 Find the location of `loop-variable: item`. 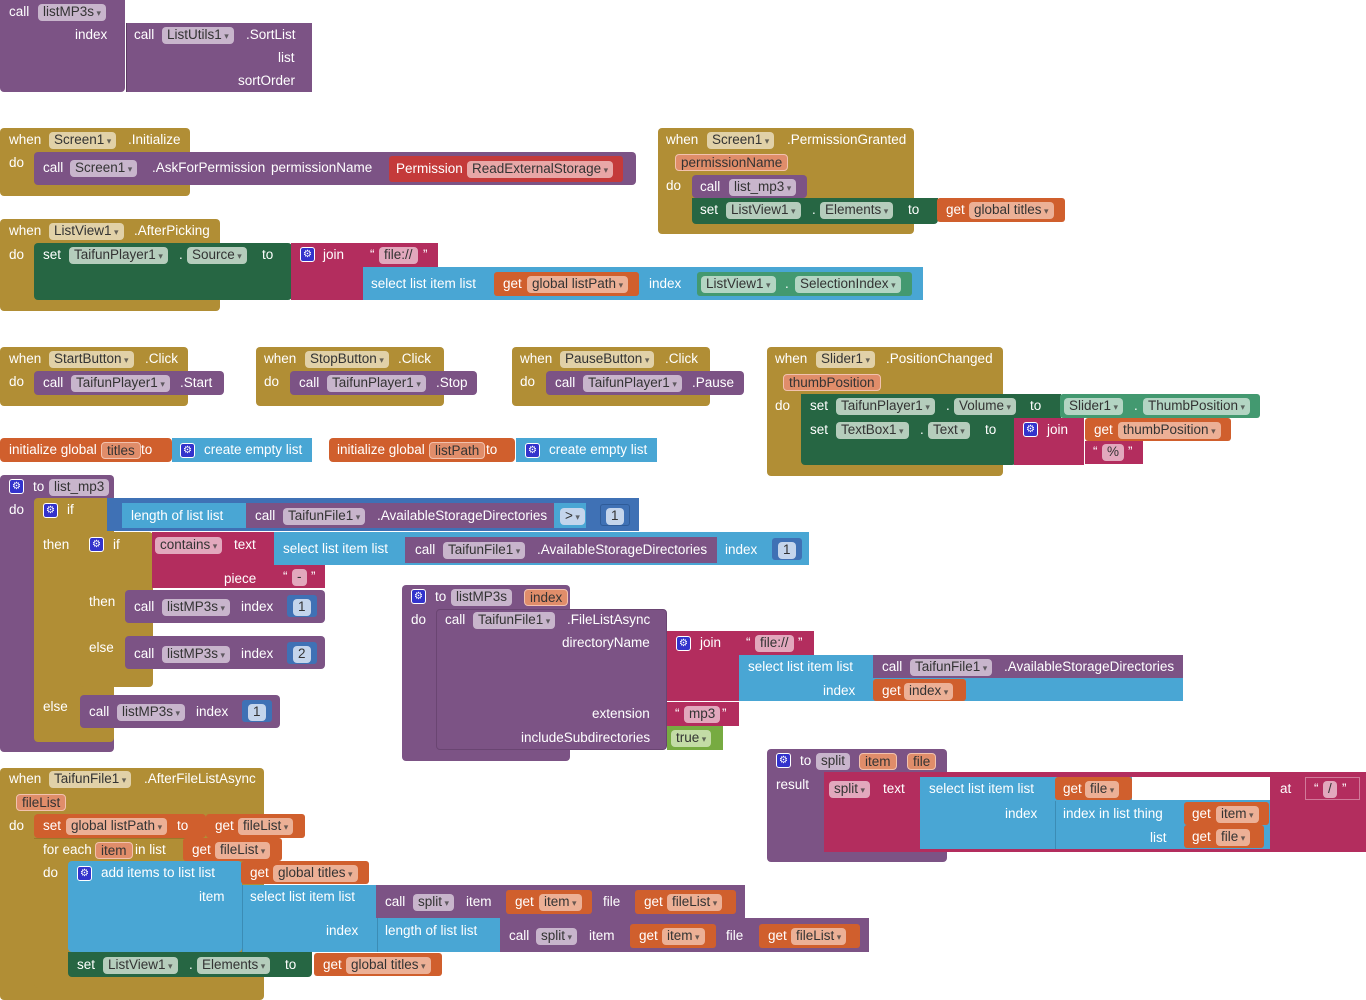

loop-variable: item is located at coordinates (114, 850).